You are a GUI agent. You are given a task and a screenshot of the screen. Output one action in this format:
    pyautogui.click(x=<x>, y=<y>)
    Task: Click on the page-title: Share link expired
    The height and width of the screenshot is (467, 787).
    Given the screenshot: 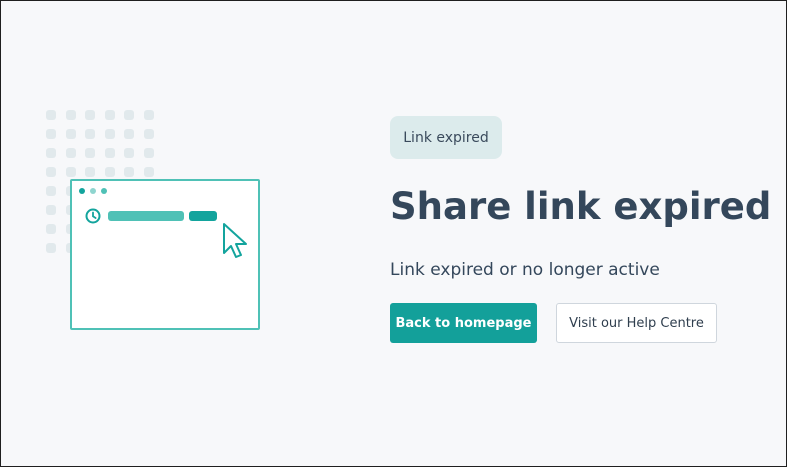 What is the action you would take?
    pyautogui.click(x=581, y=206)
    